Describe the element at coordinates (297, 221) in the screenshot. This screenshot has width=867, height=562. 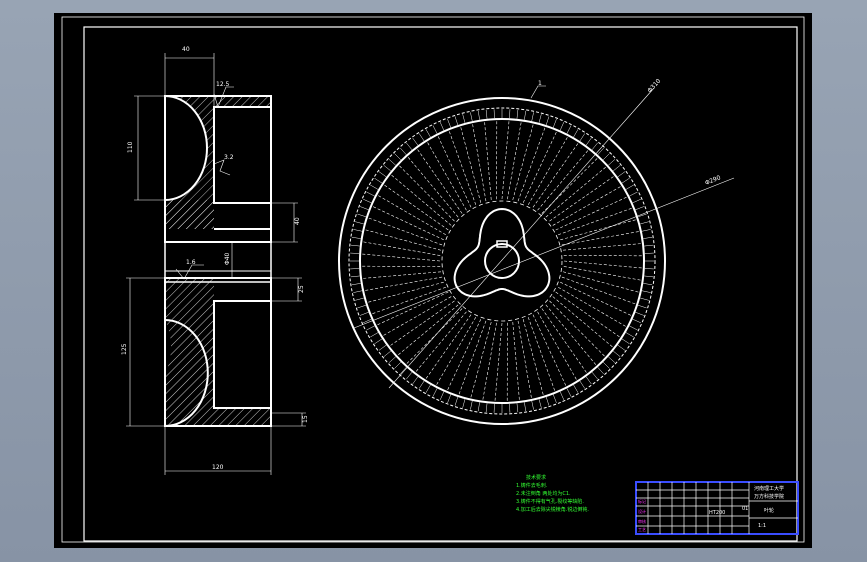
I see `dim-right-a: 40` at that location.